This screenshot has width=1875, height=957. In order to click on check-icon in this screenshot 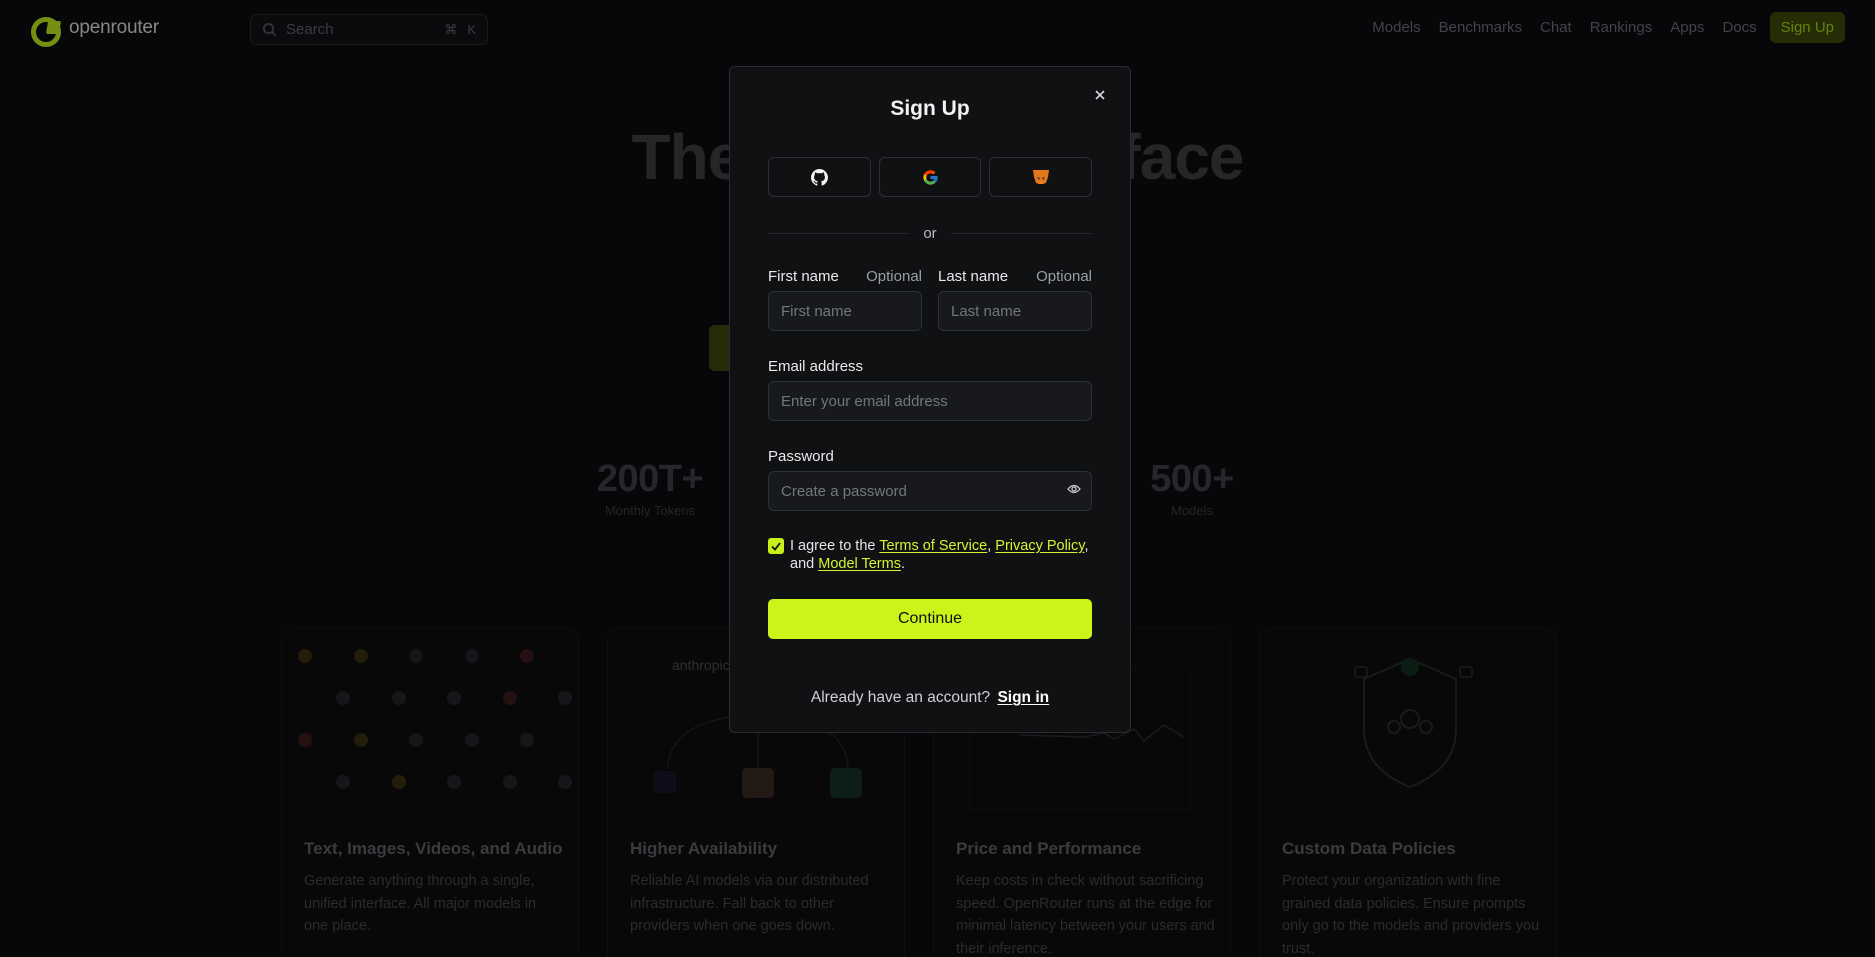, I will do `click(776, 546)`.